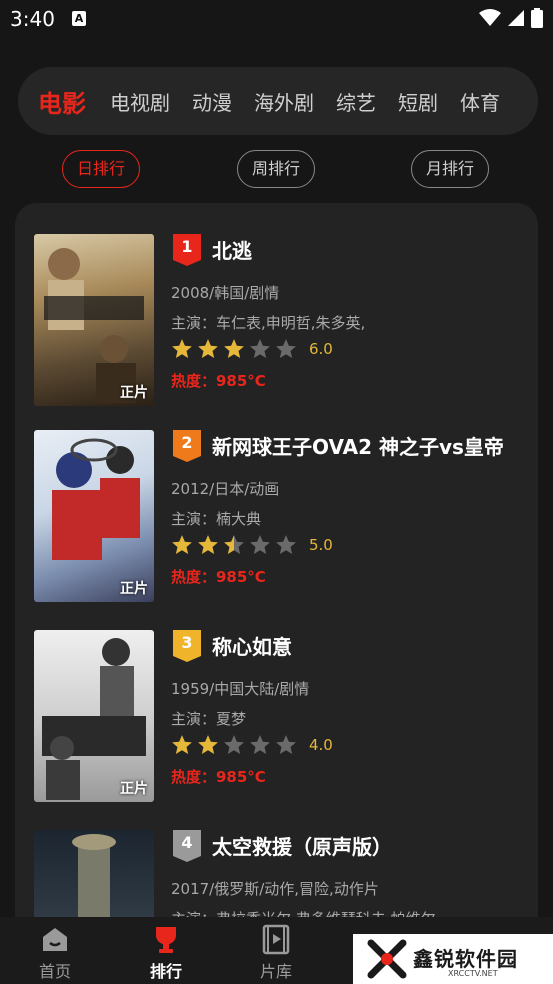 The height and width of the screenshot is (984, 553). What do you see at coordinates (321, 545) in the screenshot?
I see `rating-score: 5.0` at bounding box center [321, 545].